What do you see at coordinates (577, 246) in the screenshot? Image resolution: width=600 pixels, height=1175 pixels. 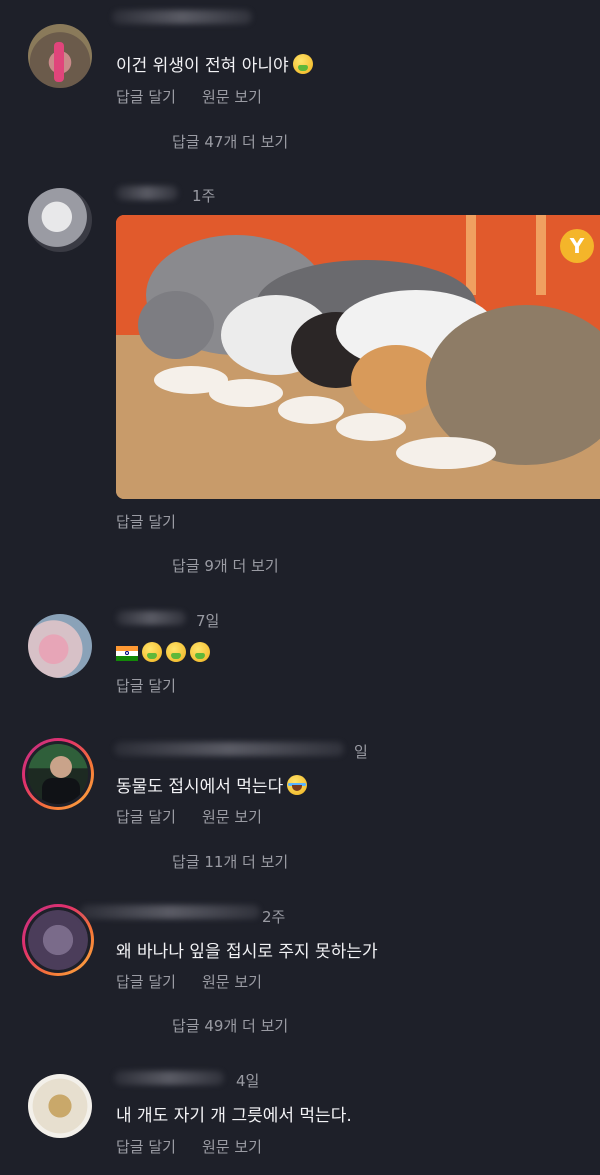 I see `fork-icon: Y` at bounding box center [577, 246].